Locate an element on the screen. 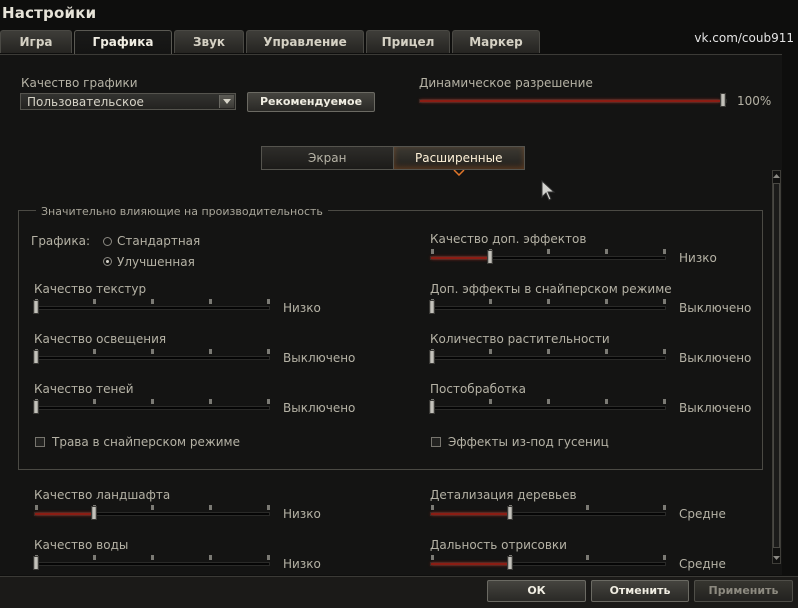 The height and width of the screenshot is (608, 798). scroll-down-icon is located at coordinates (776, 558).